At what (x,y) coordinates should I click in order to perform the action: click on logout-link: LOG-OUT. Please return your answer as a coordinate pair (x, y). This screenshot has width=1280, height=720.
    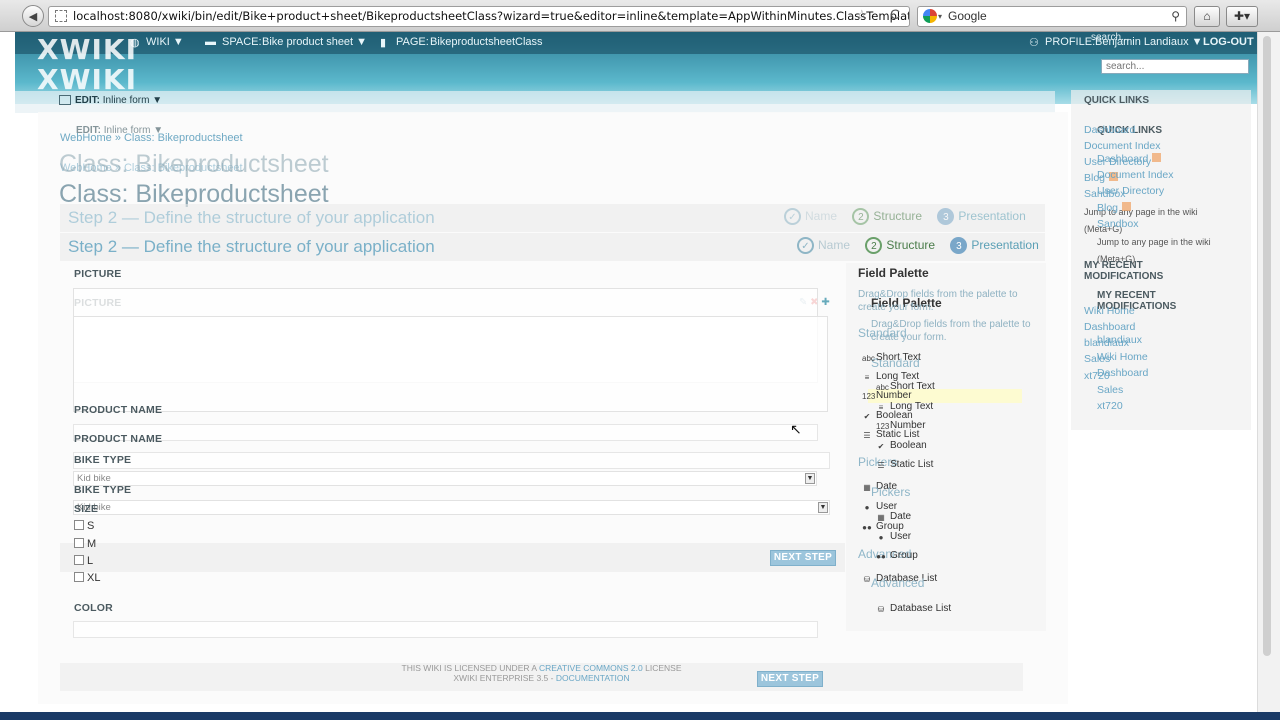
    Looking at the image, I should click on (1228, 42).